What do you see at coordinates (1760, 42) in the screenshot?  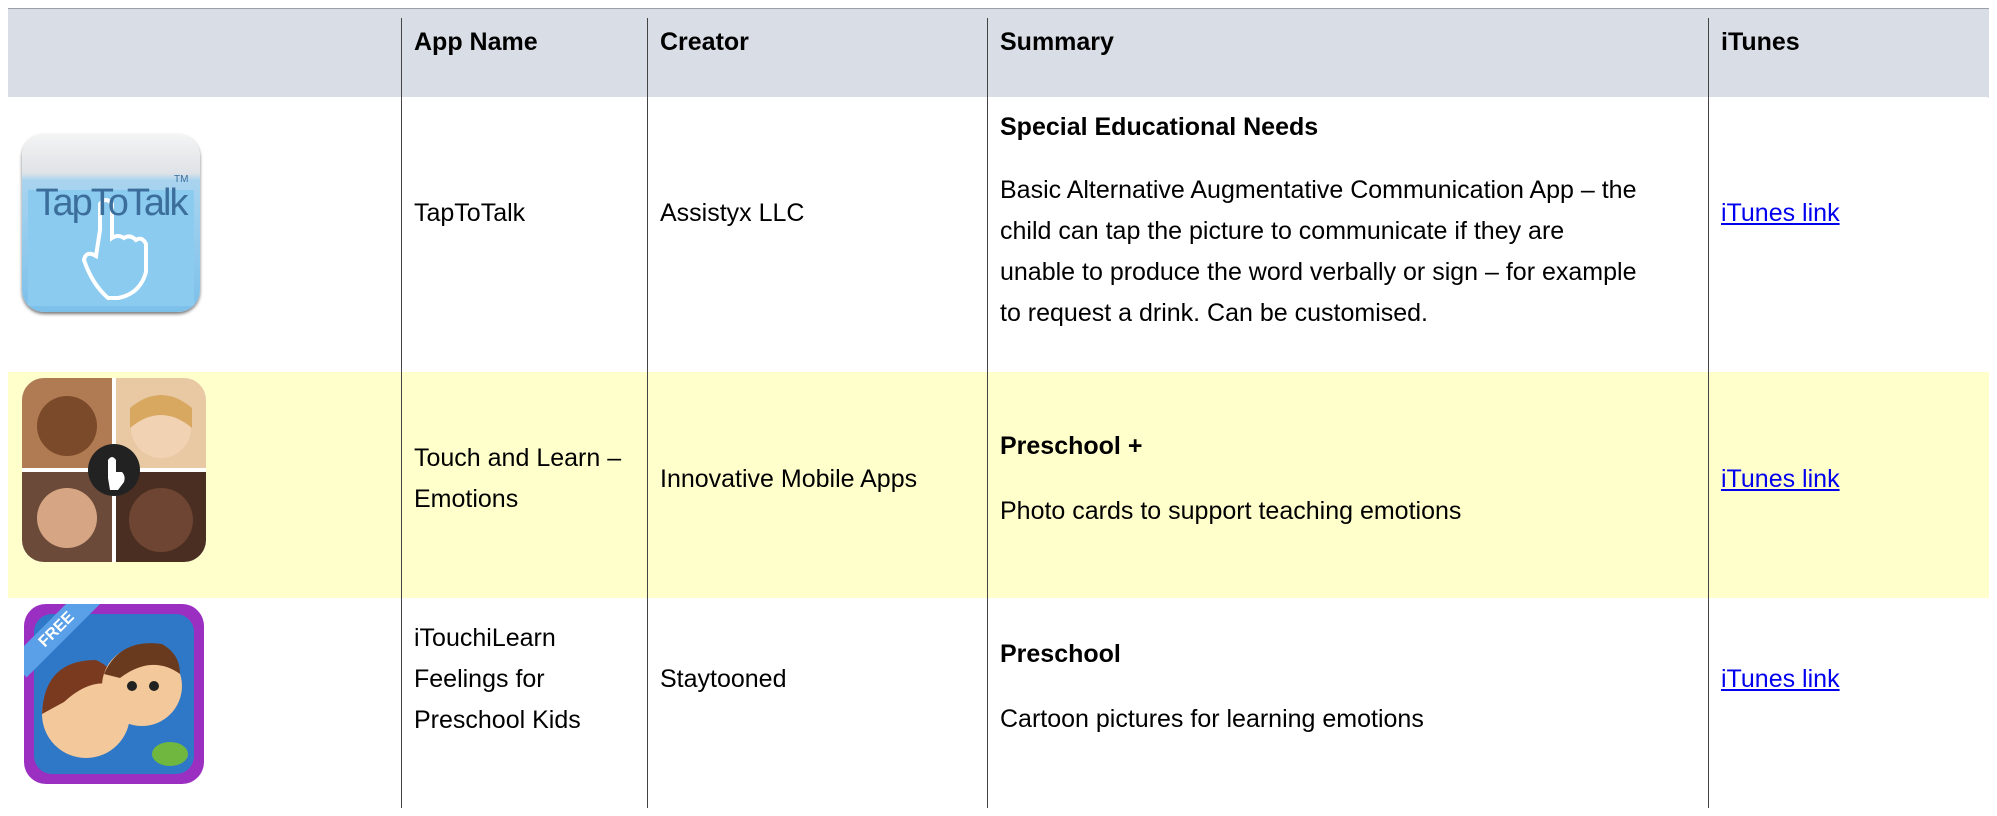 I see `header-itunes: iTunes` at bounding box center [1760, 42].